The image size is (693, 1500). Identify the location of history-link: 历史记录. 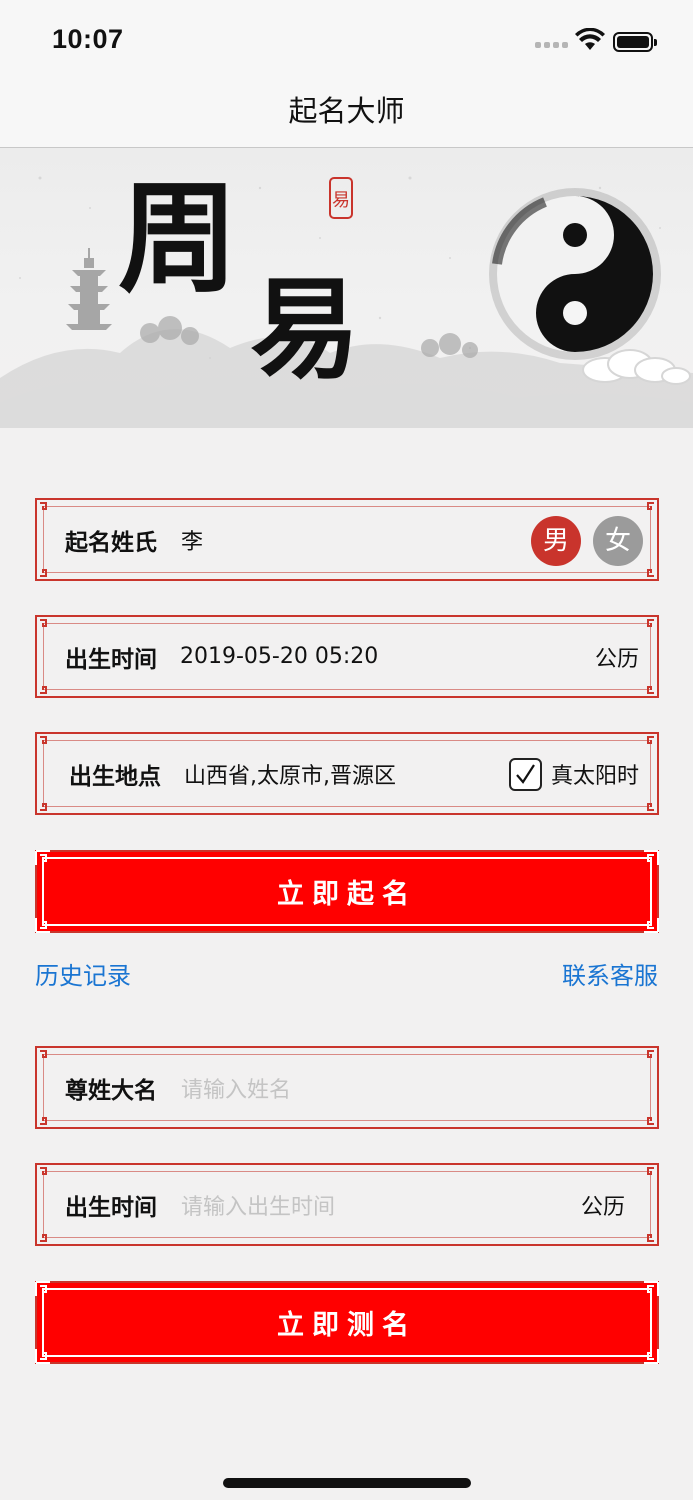
(83, 973).